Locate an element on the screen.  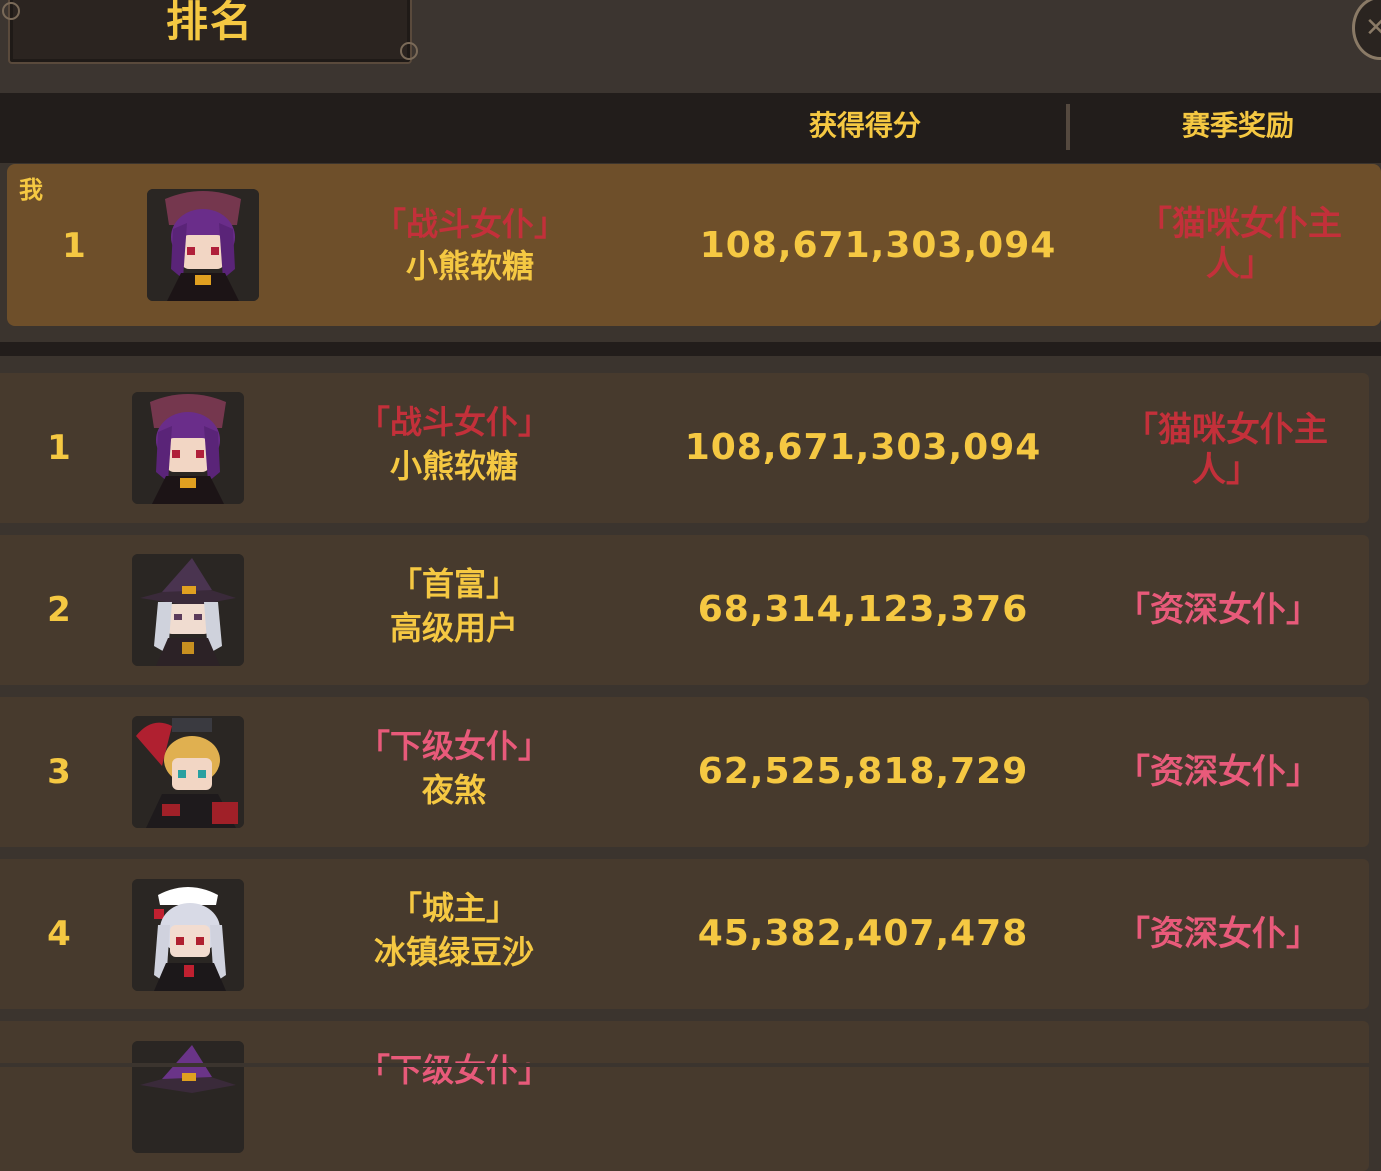
corner-ornament-icon is located at coordinates (409, 51).